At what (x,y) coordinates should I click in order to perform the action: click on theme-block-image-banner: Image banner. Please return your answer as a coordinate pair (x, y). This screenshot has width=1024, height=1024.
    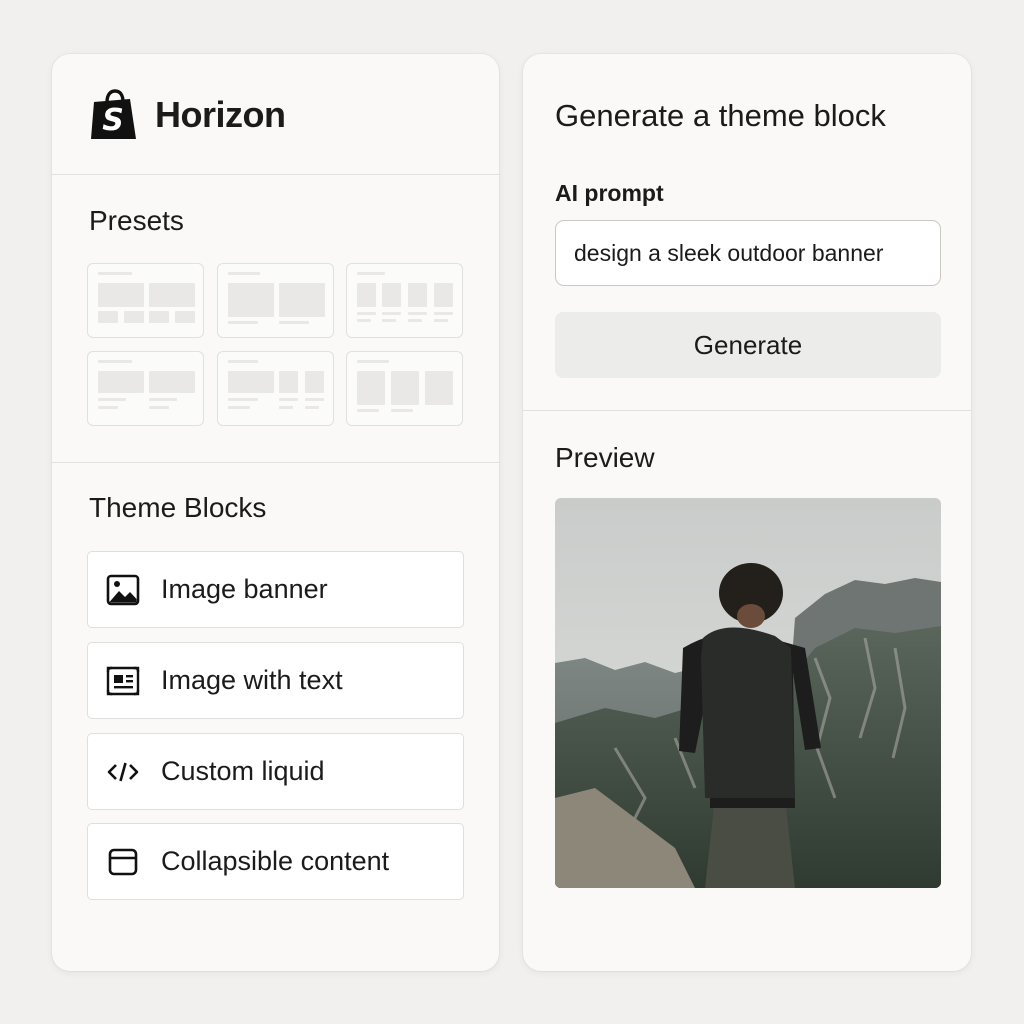
    Looking at the image, I should click on (275, 589).